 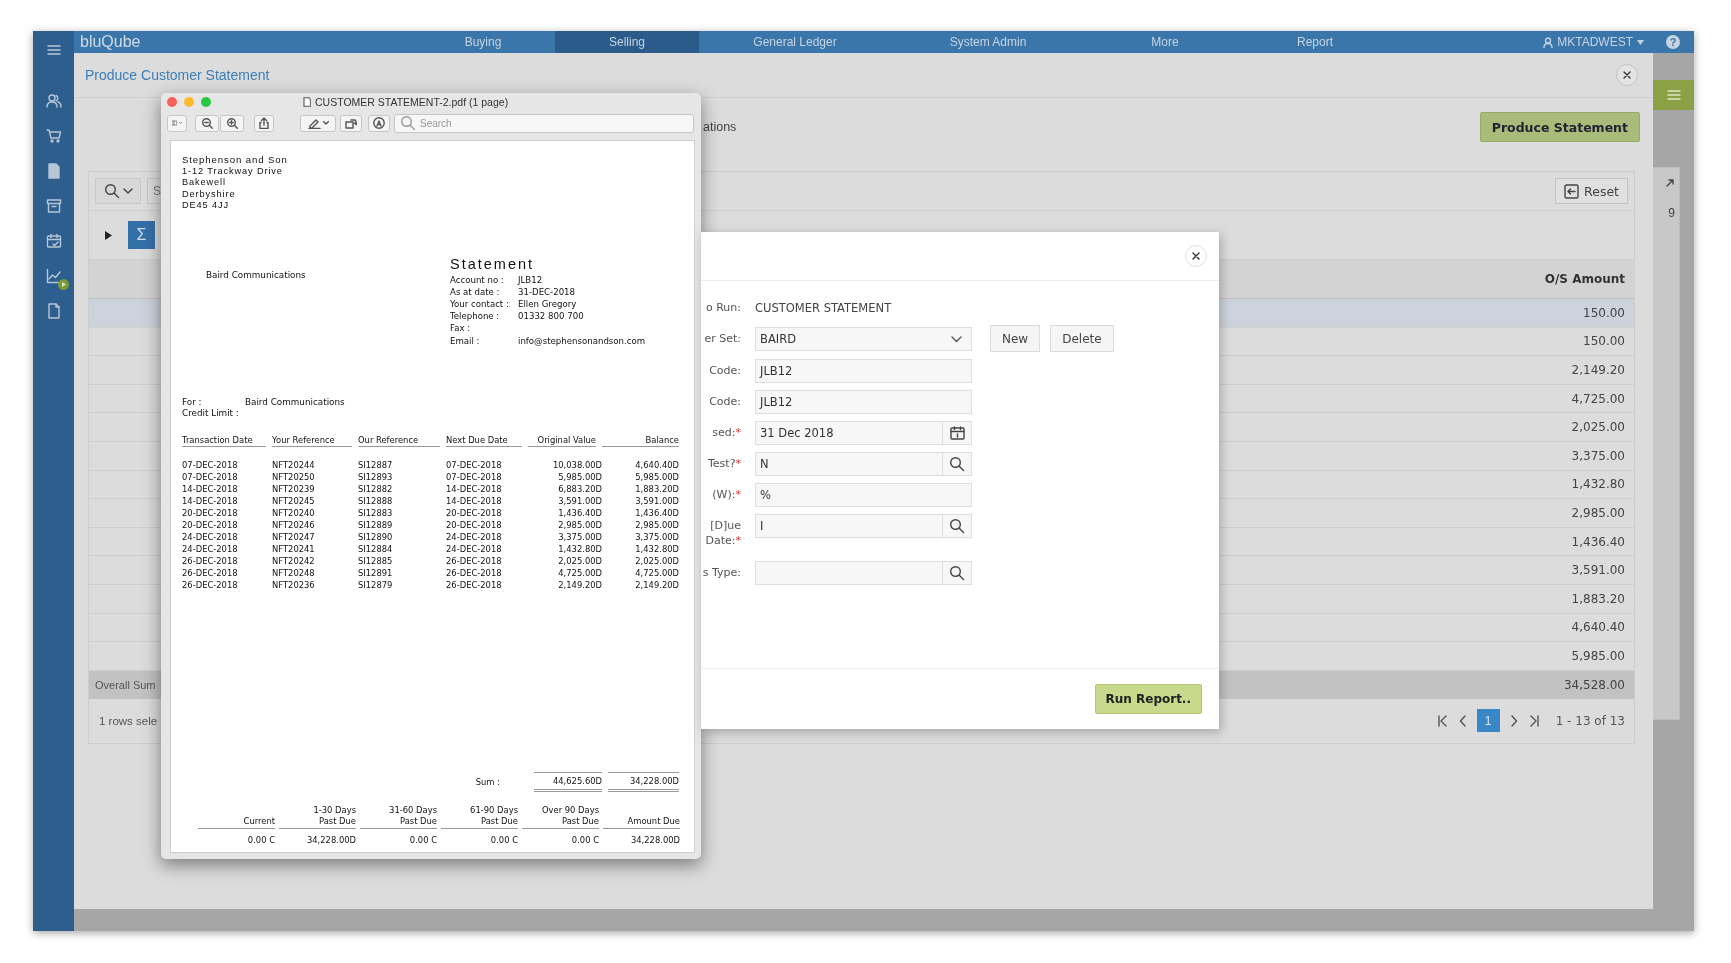 What do you see at coordinates (863, 495) in the screenshot?
I see `input-field: %` at bounding box center [863, 495].